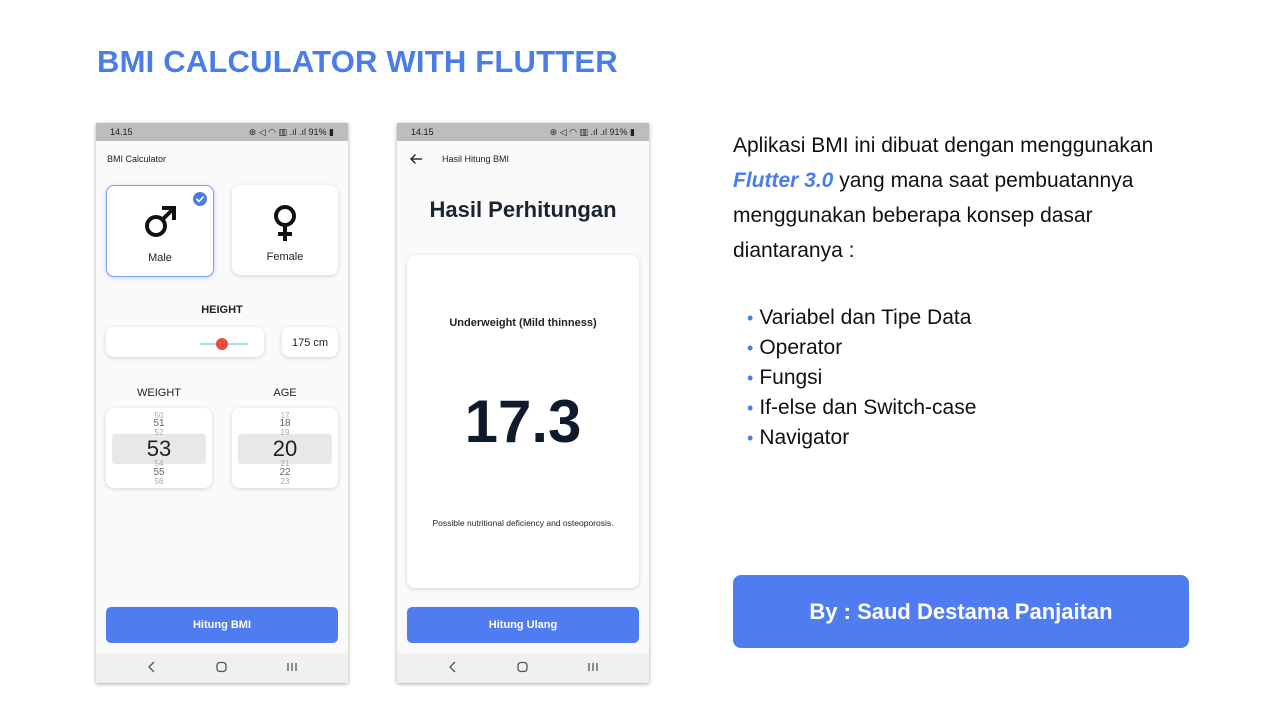 The width and height of the screenshot is (1280, 720). Describe the element at coordinates (285, 257) in the screenshot. I see `gender-label-female: Female` at that location.